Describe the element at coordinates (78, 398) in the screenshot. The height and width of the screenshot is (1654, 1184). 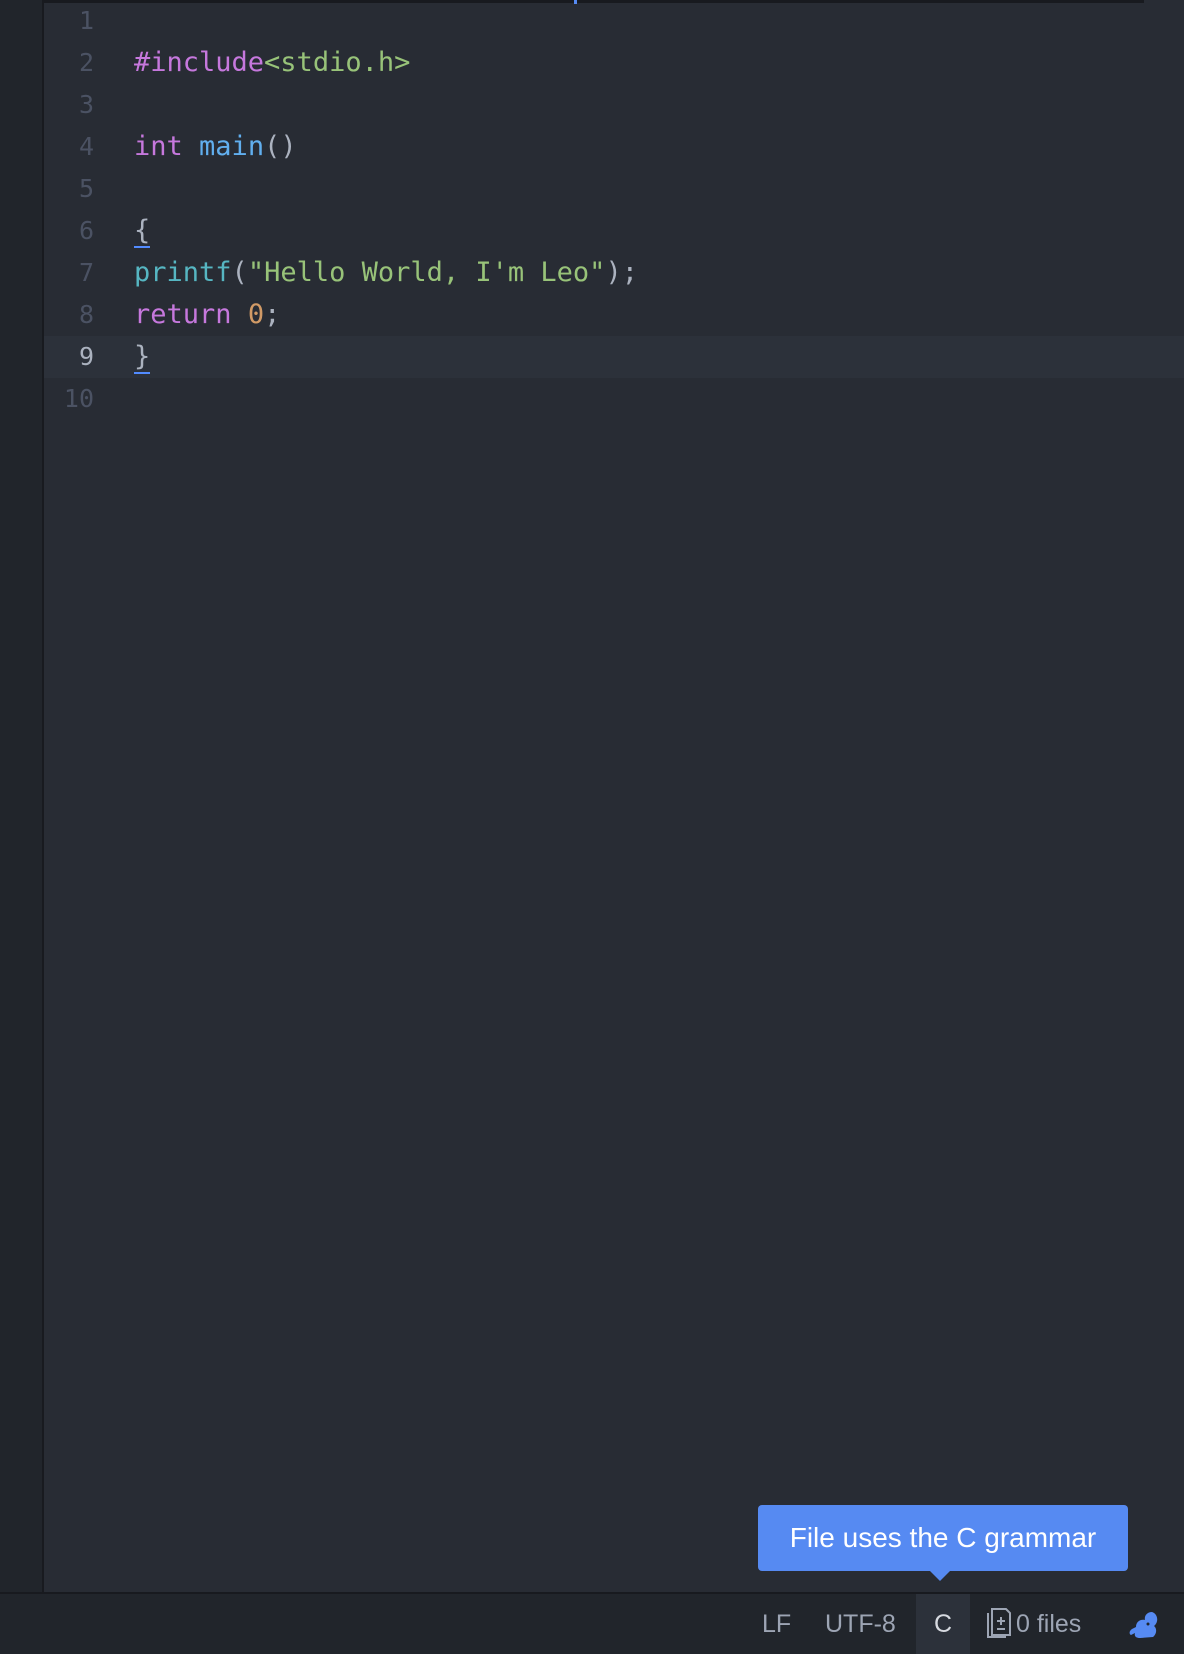
I see `line-number: 10` at that location.